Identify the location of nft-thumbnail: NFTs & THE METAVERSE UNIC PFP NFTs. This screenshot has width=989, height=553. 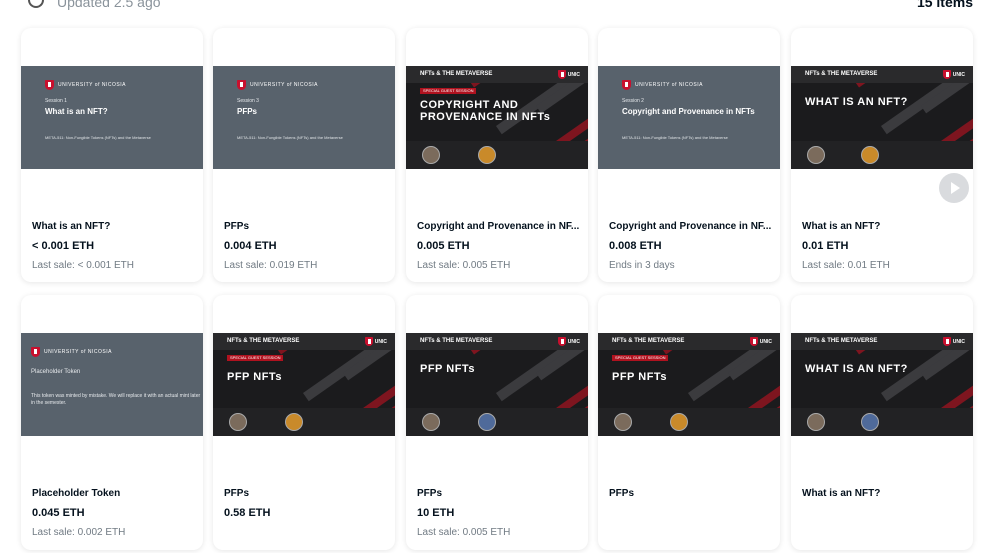
(497, 384).